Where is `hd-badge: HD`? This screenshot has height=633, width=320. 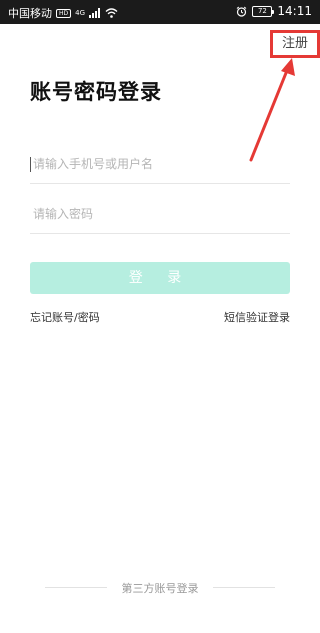 hd-badge: HD is located at coordinates (64, 13).